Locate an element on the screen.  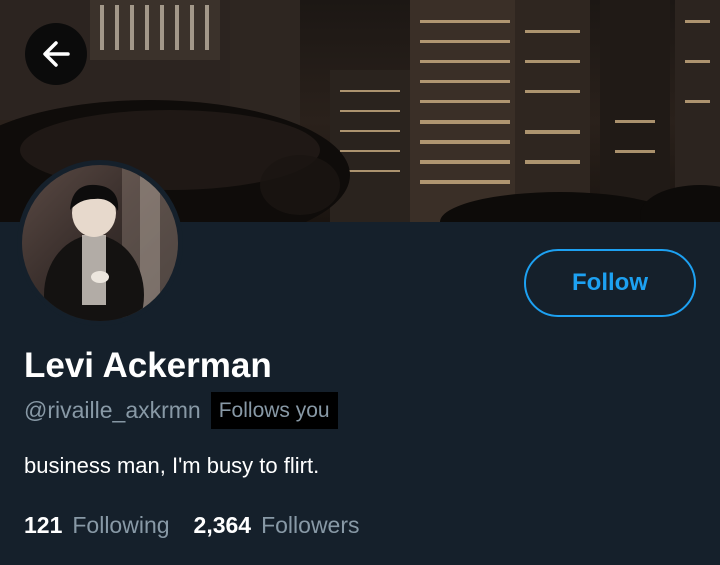
following-stat: 121 Following is located at coordinates (97, 525).